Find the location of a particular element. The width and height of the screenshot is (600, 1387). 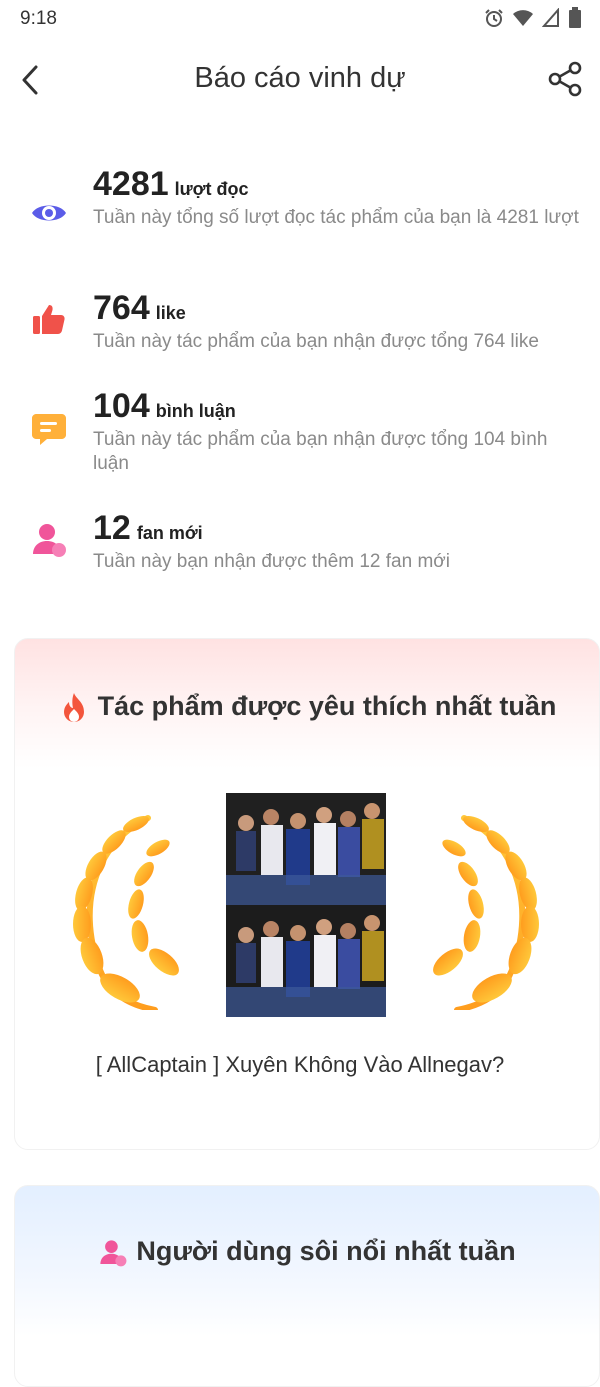

signal-icon is located at coordinates (550, 17).